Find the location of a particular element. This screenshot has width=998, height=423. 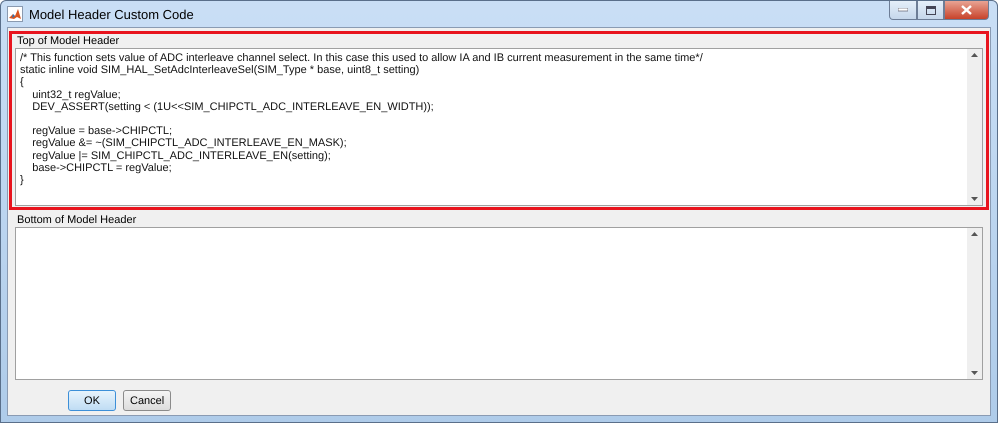

section-label: Bottom of Model Header is located at coordinates (77, 220).